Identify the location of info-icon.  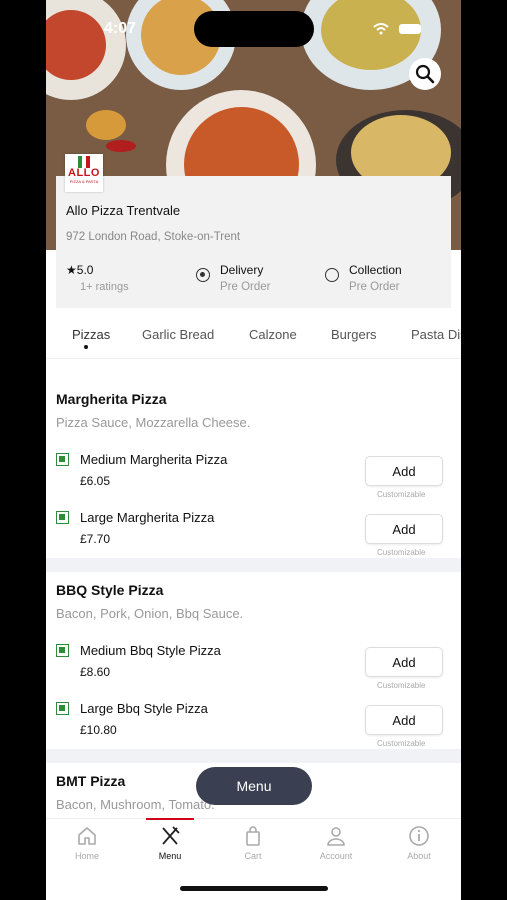
(419, 836).